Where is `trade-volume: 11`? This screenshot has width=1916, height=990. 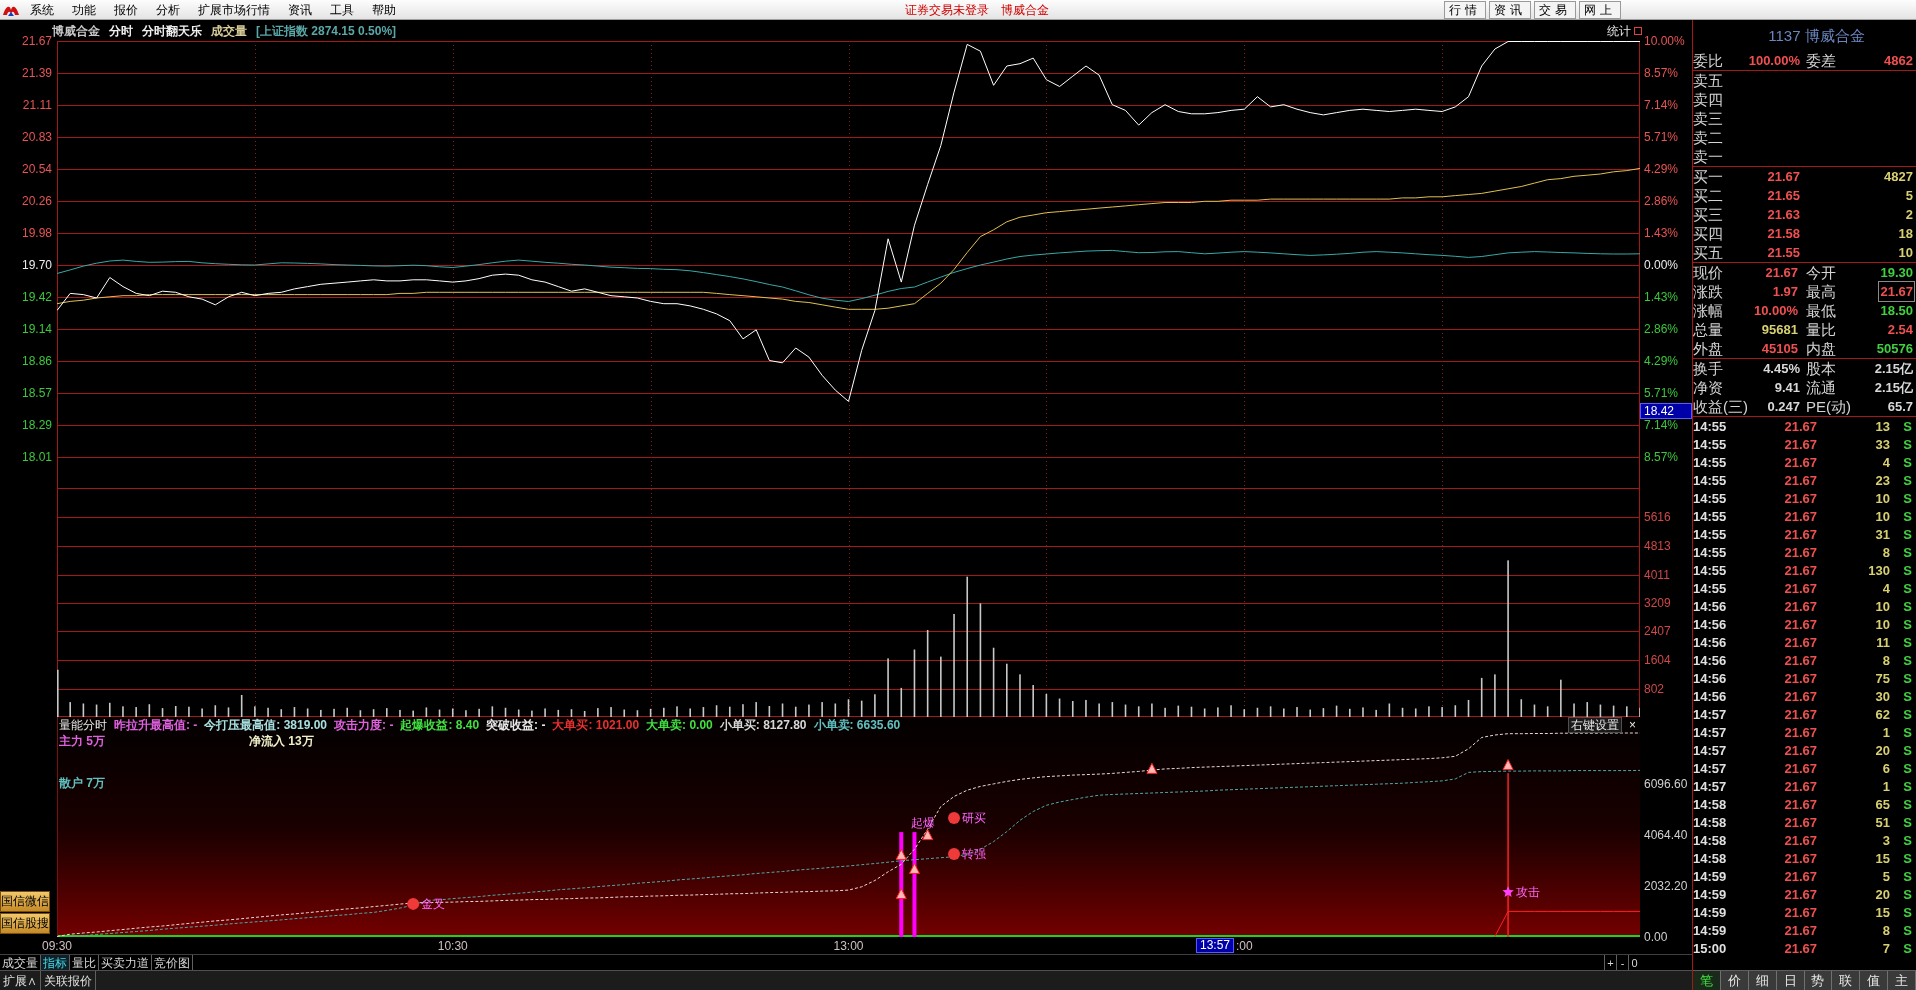
trade-volume: 11 is located at coordinates (1882, 642).